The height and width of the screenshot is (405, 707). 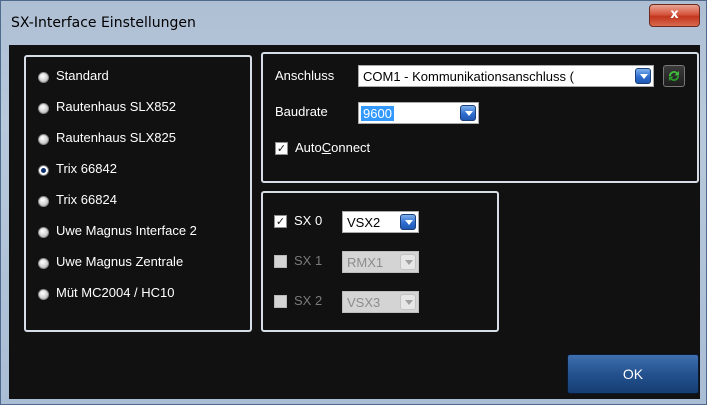 What do you see at coordinates (308, 220) in the screenshot?
I see `sx0-label: SX 0` at bounding box center [308, 220].